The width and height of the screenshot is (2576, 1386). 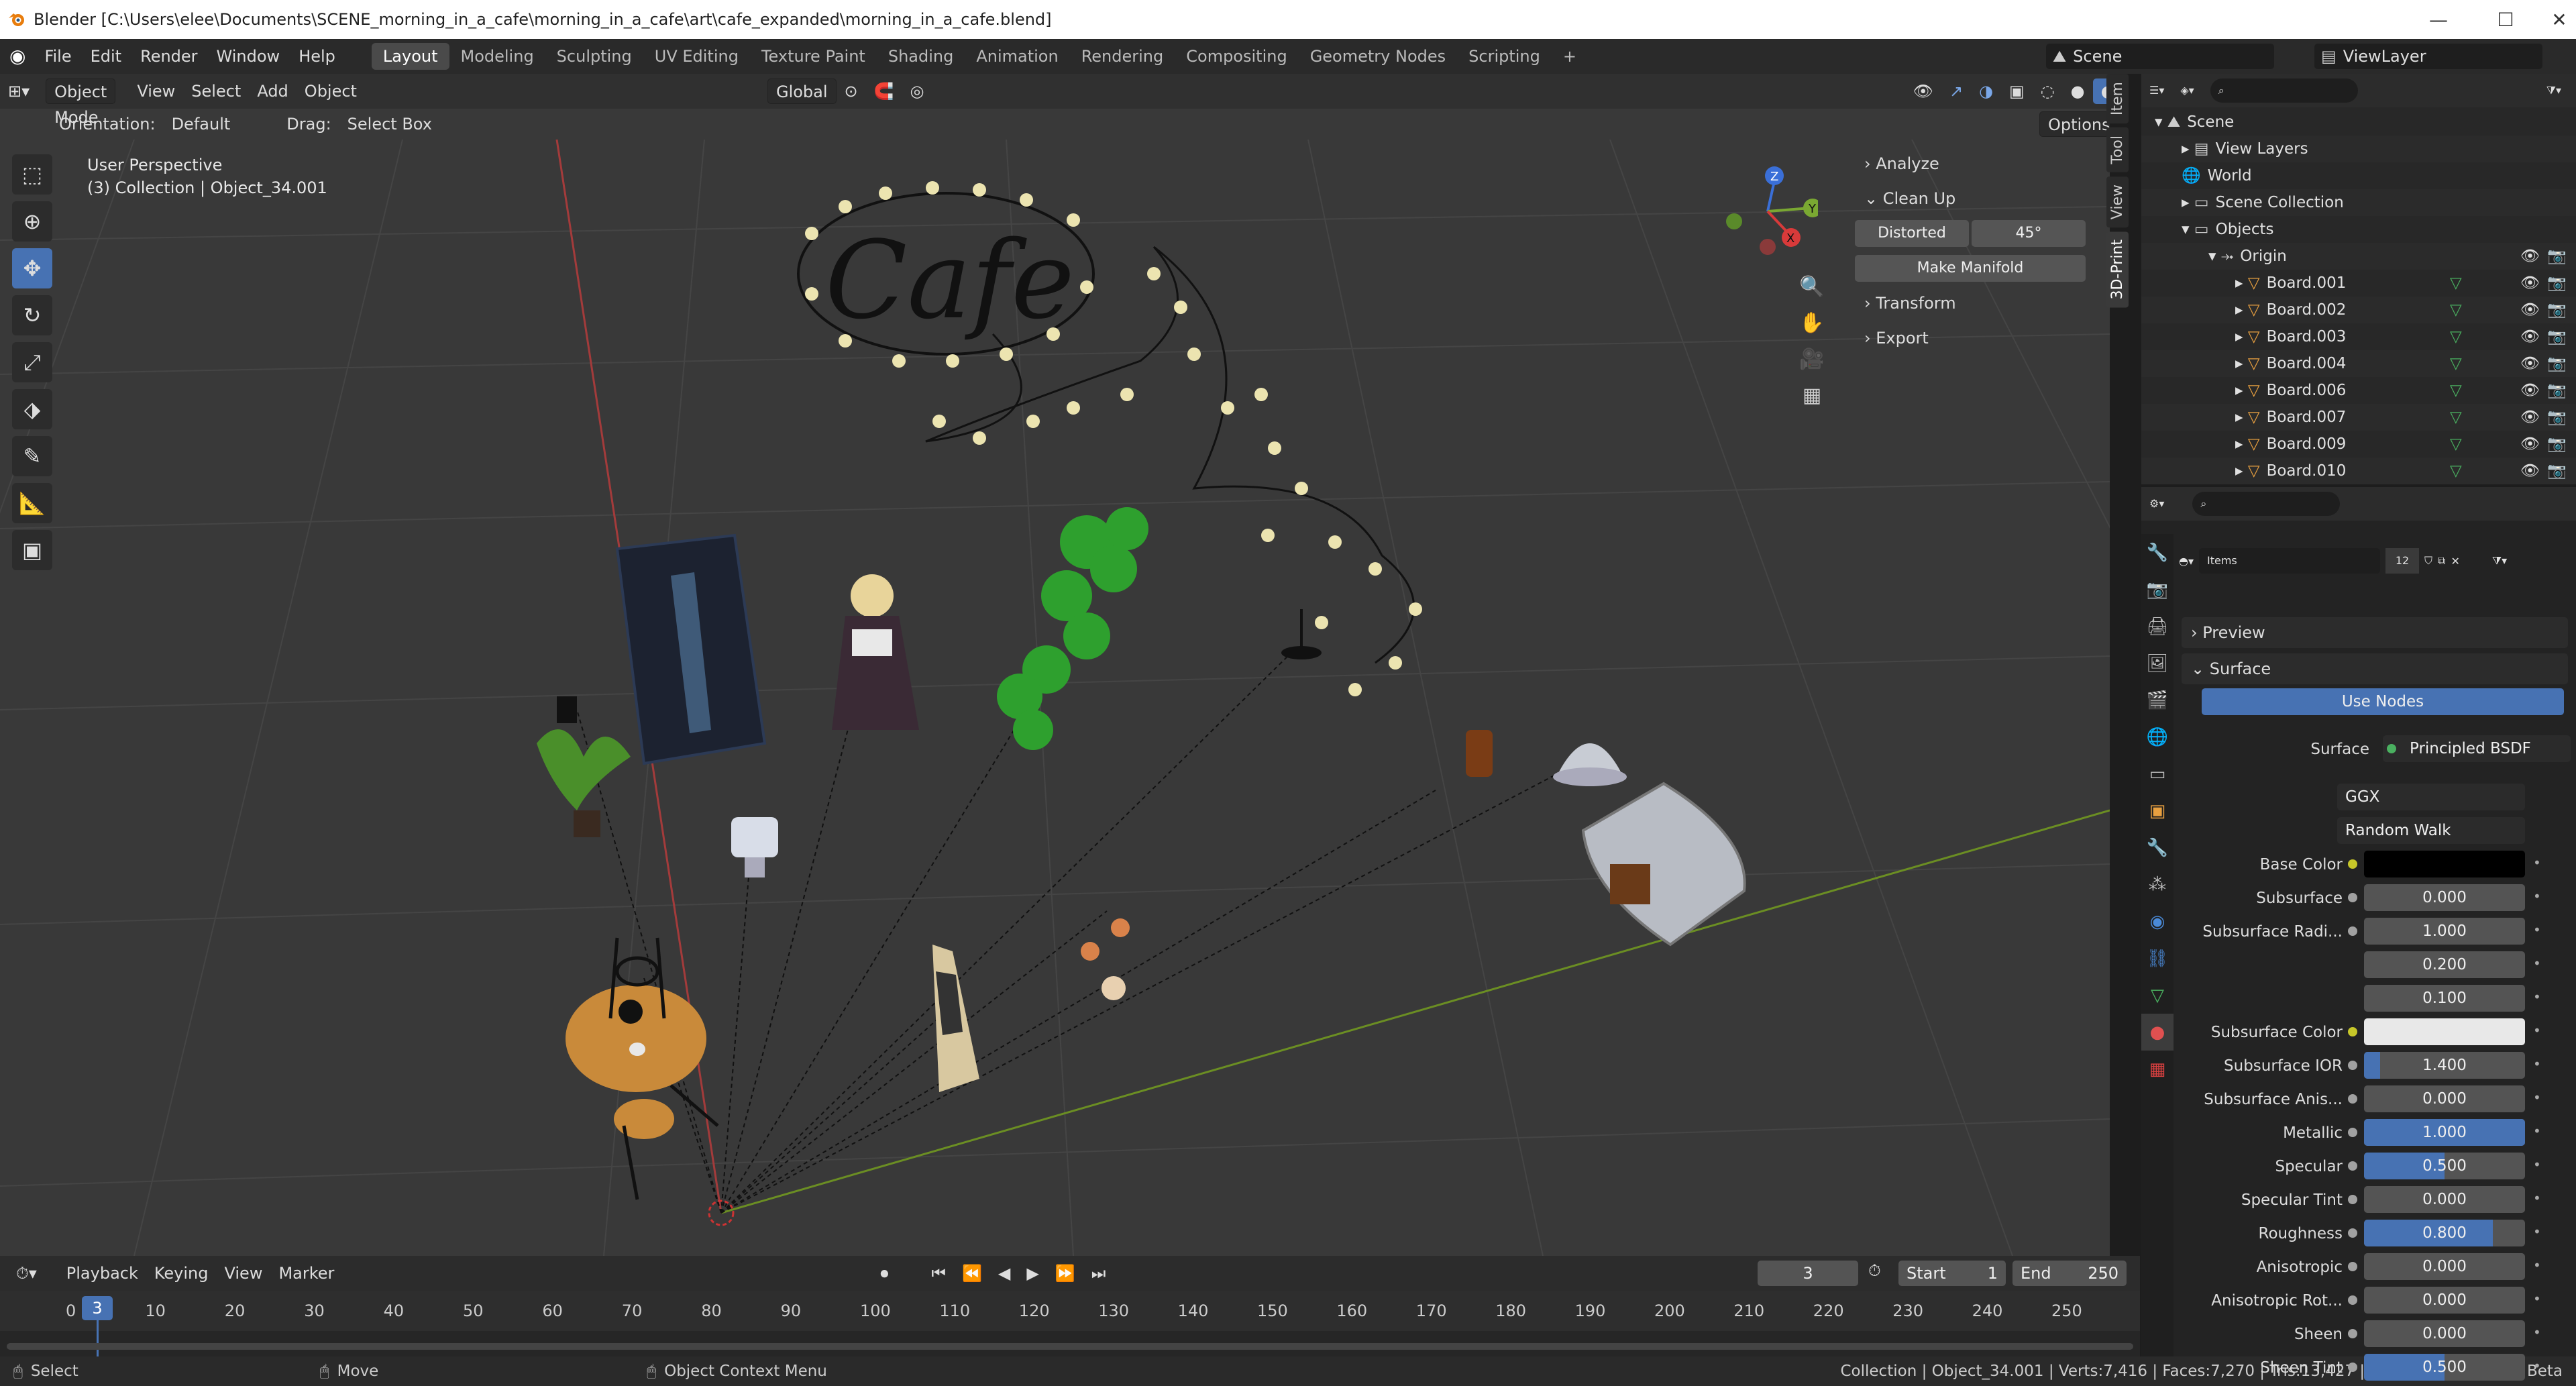 I want to click on outliner-row: ▾ ⛰ Scene, so click(x=2358, y=122).